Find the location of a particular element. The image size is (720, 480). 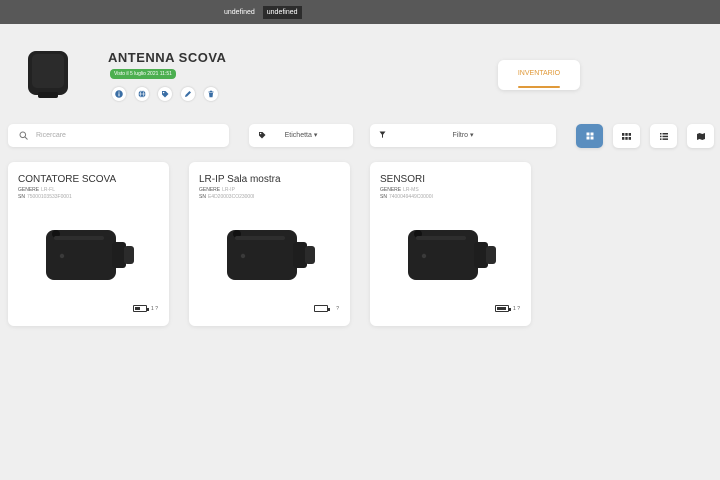

view-grid-small-button is located at coordinates (626, 136).